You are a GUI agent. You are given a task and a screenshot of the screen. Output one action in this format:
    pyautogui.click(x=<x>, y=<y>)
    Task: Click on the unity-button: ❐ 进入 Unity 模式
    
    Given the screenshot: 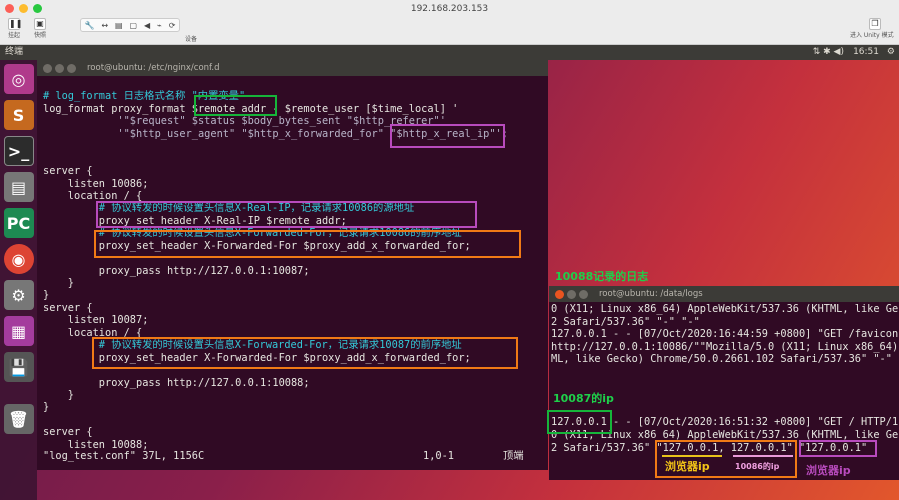 What is the action you would take?
    pyautogui.click(x=872, y=28)
    